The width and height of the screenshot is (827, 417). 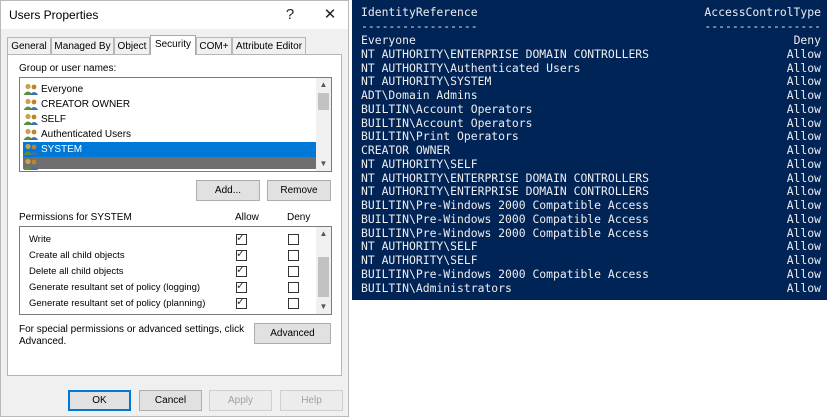 I want to click on permissions-scrollbar: ▲ ▼, so click(x=323, y=270).